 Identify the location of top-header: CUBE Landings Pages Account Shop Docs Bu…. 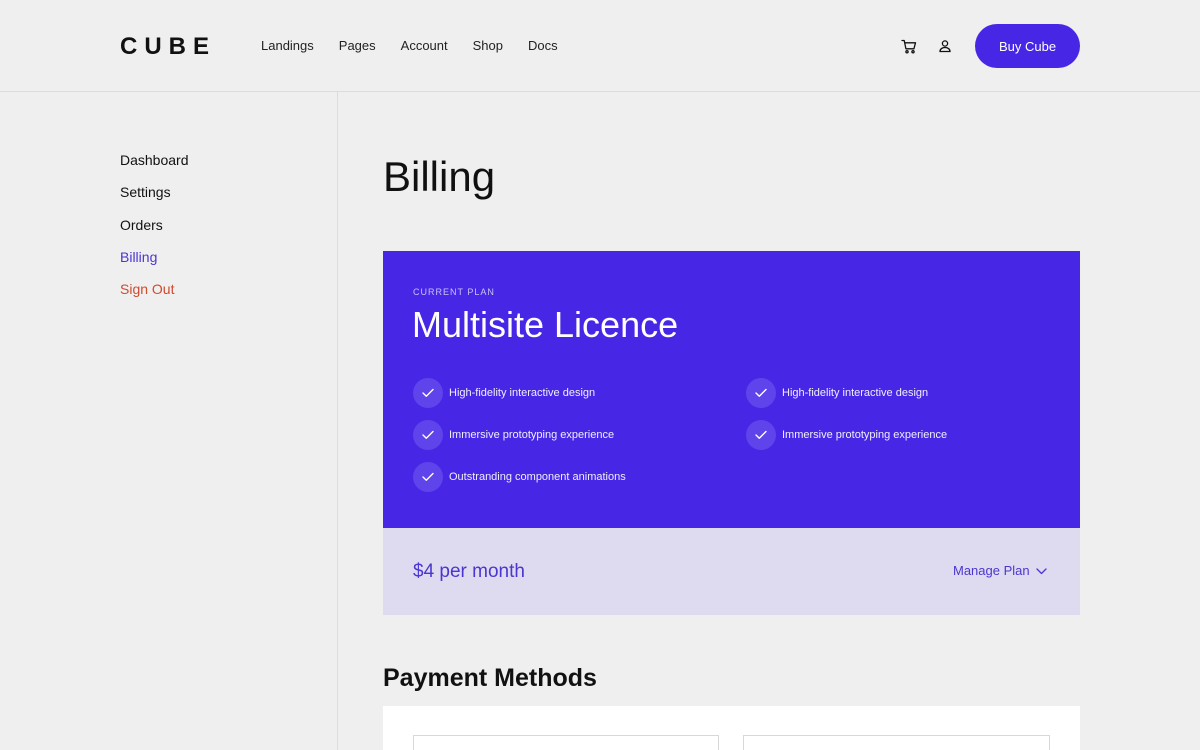
(600, 46).